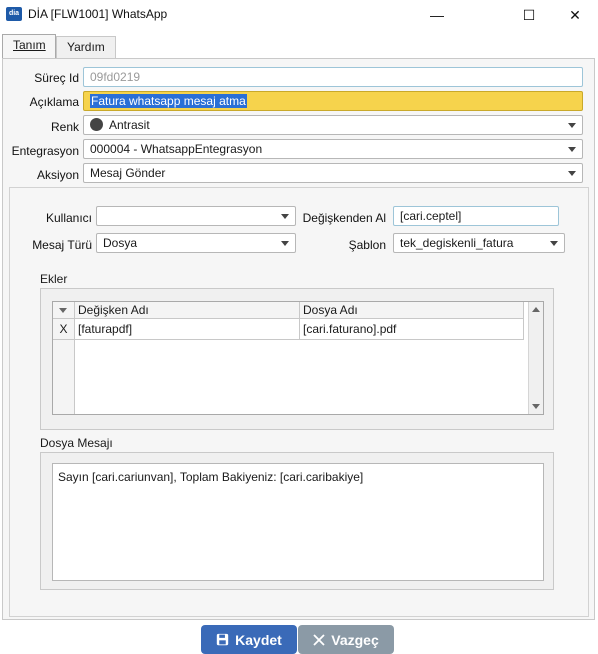 This screenshot has width=598, height=654. I want to click on close-icon, so click(319, 639).